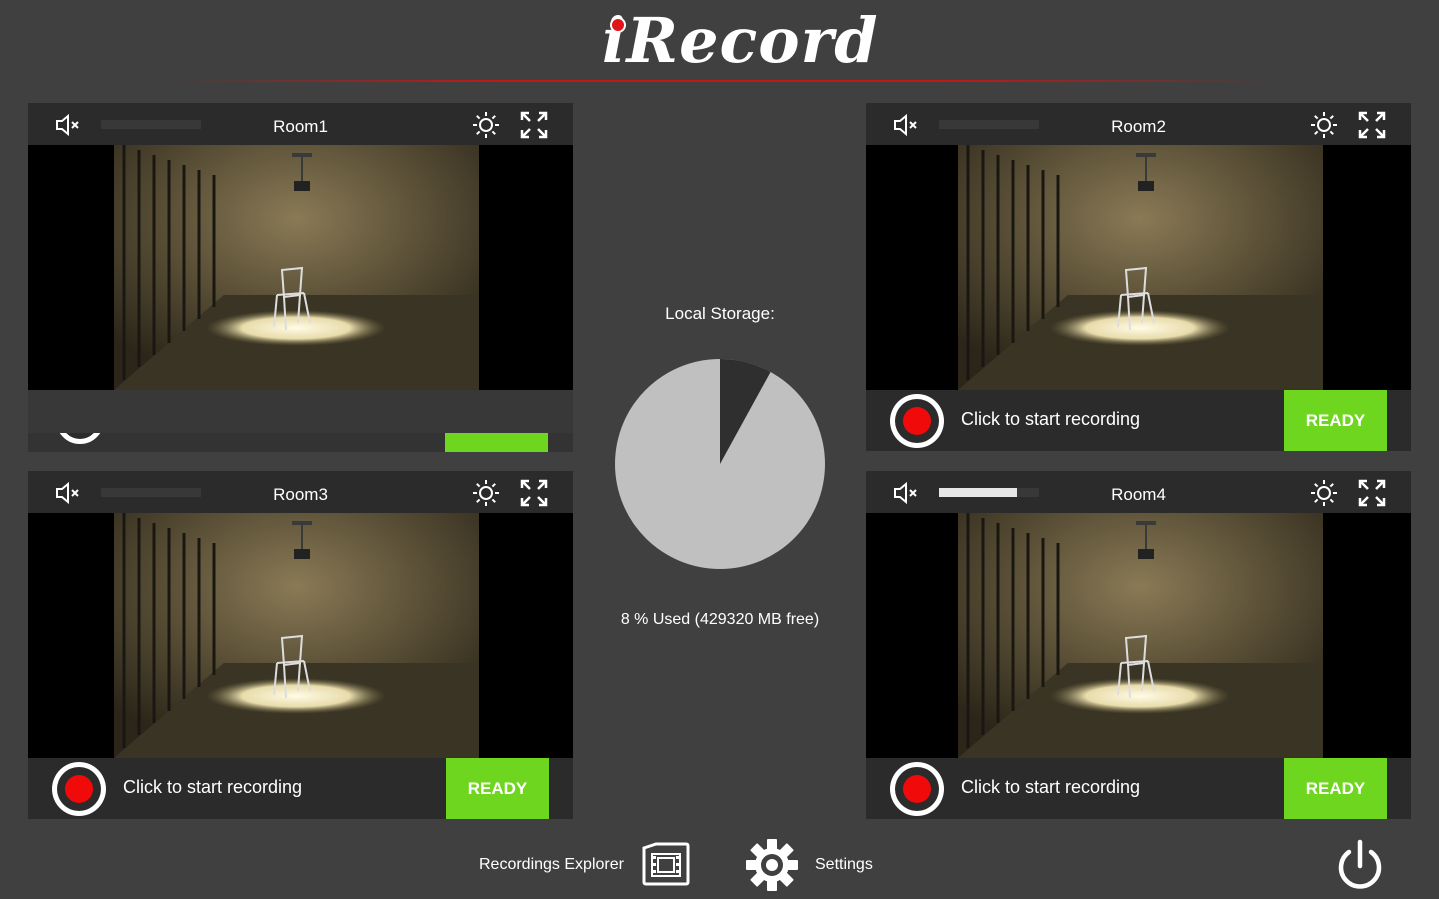  I want to click on room-name: Room4, so click(1138, 494).